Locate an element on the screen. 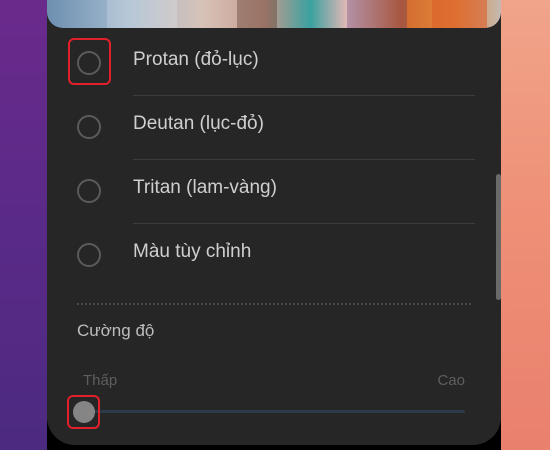  section-divider is located at coordinates (274, 304).